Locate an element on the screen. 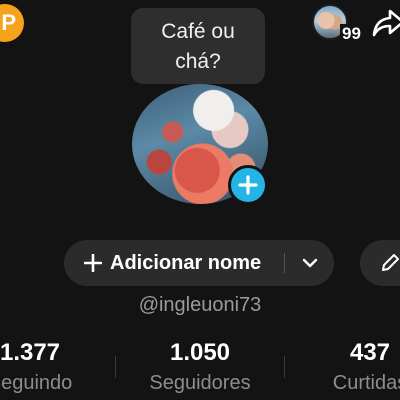 This screenshot has width=400, height=400. promo-badge-letter: P is located at coordinates (8, 22).